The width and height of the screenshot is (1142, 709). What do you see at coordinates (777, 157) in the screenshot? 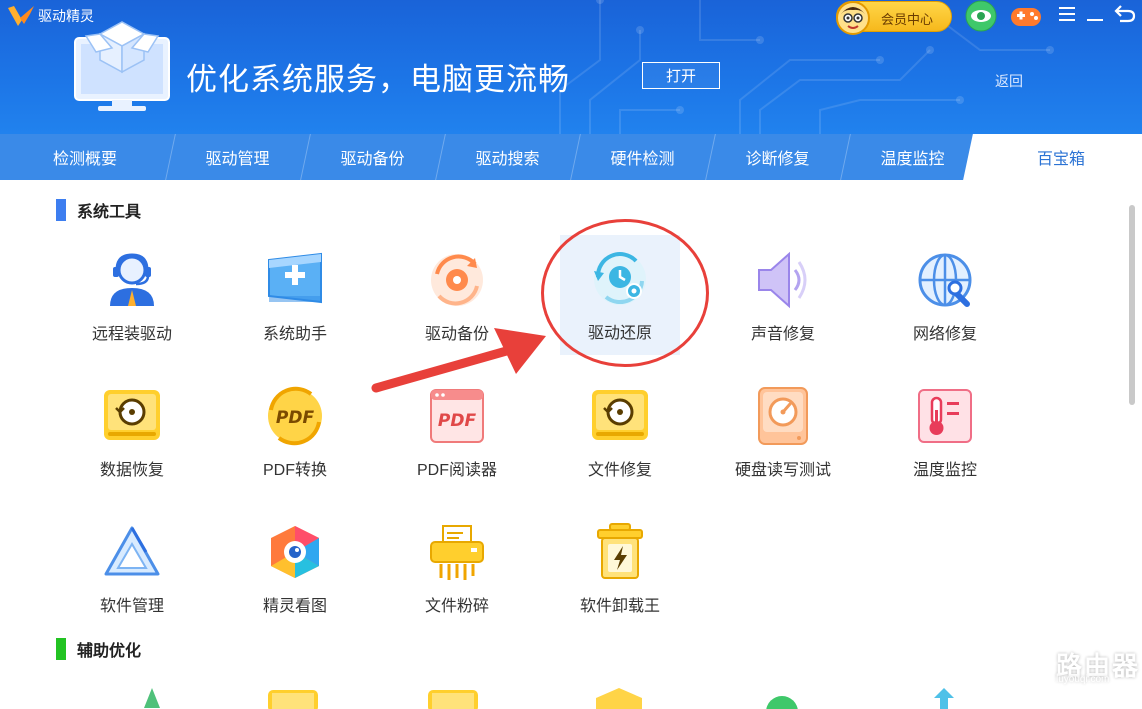
I see `tab-diagnose-repair: 诊断修复` at bounding box center [777, 157].